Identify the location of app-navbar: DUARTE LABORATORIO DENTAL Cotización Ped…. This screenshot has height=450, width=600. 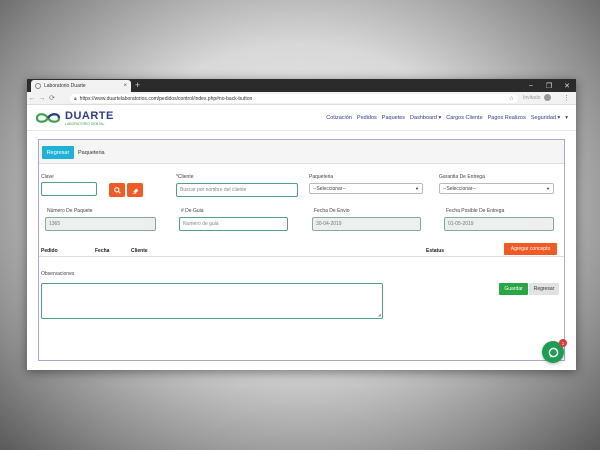
(301, 118).